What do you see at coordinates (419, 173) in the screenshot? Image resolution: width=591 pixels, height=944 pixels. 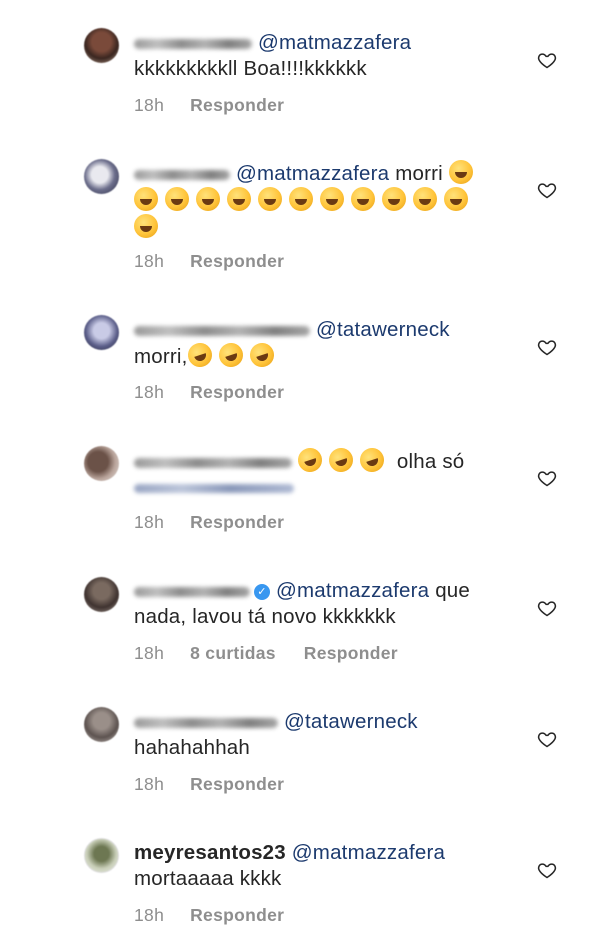 I see `comment-body: morri` at bounding box center [419, 173].